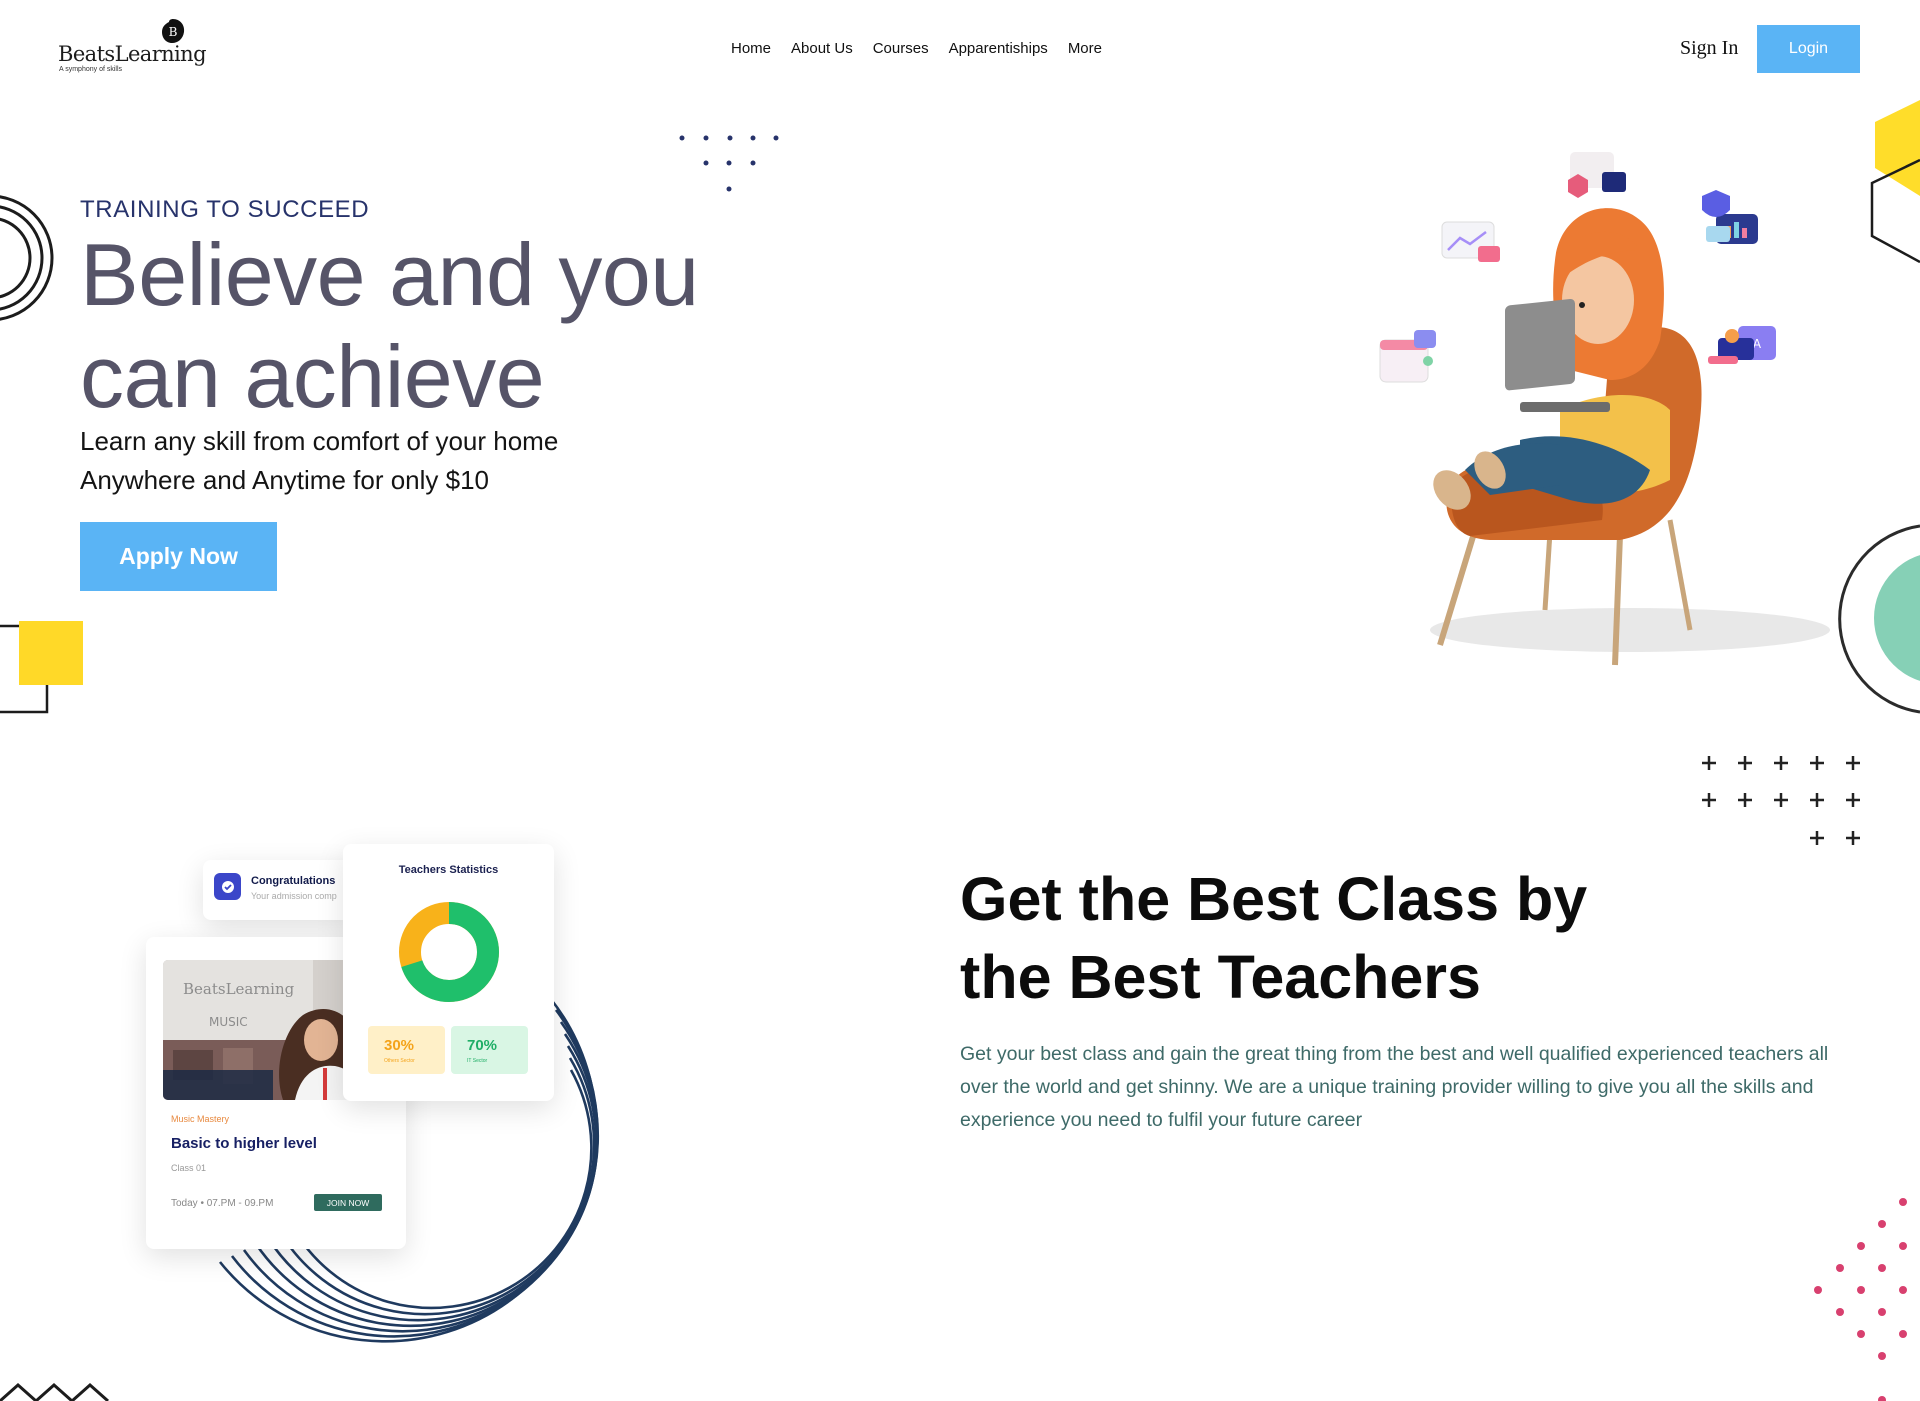 The width and height of the screenshot is (1920, 1401). What do you see at coordinates (1340, 938) in the screenshot?
I see `section-heading: Get the Best Class by the Best Teachers` at bounding box center [1340, 938].